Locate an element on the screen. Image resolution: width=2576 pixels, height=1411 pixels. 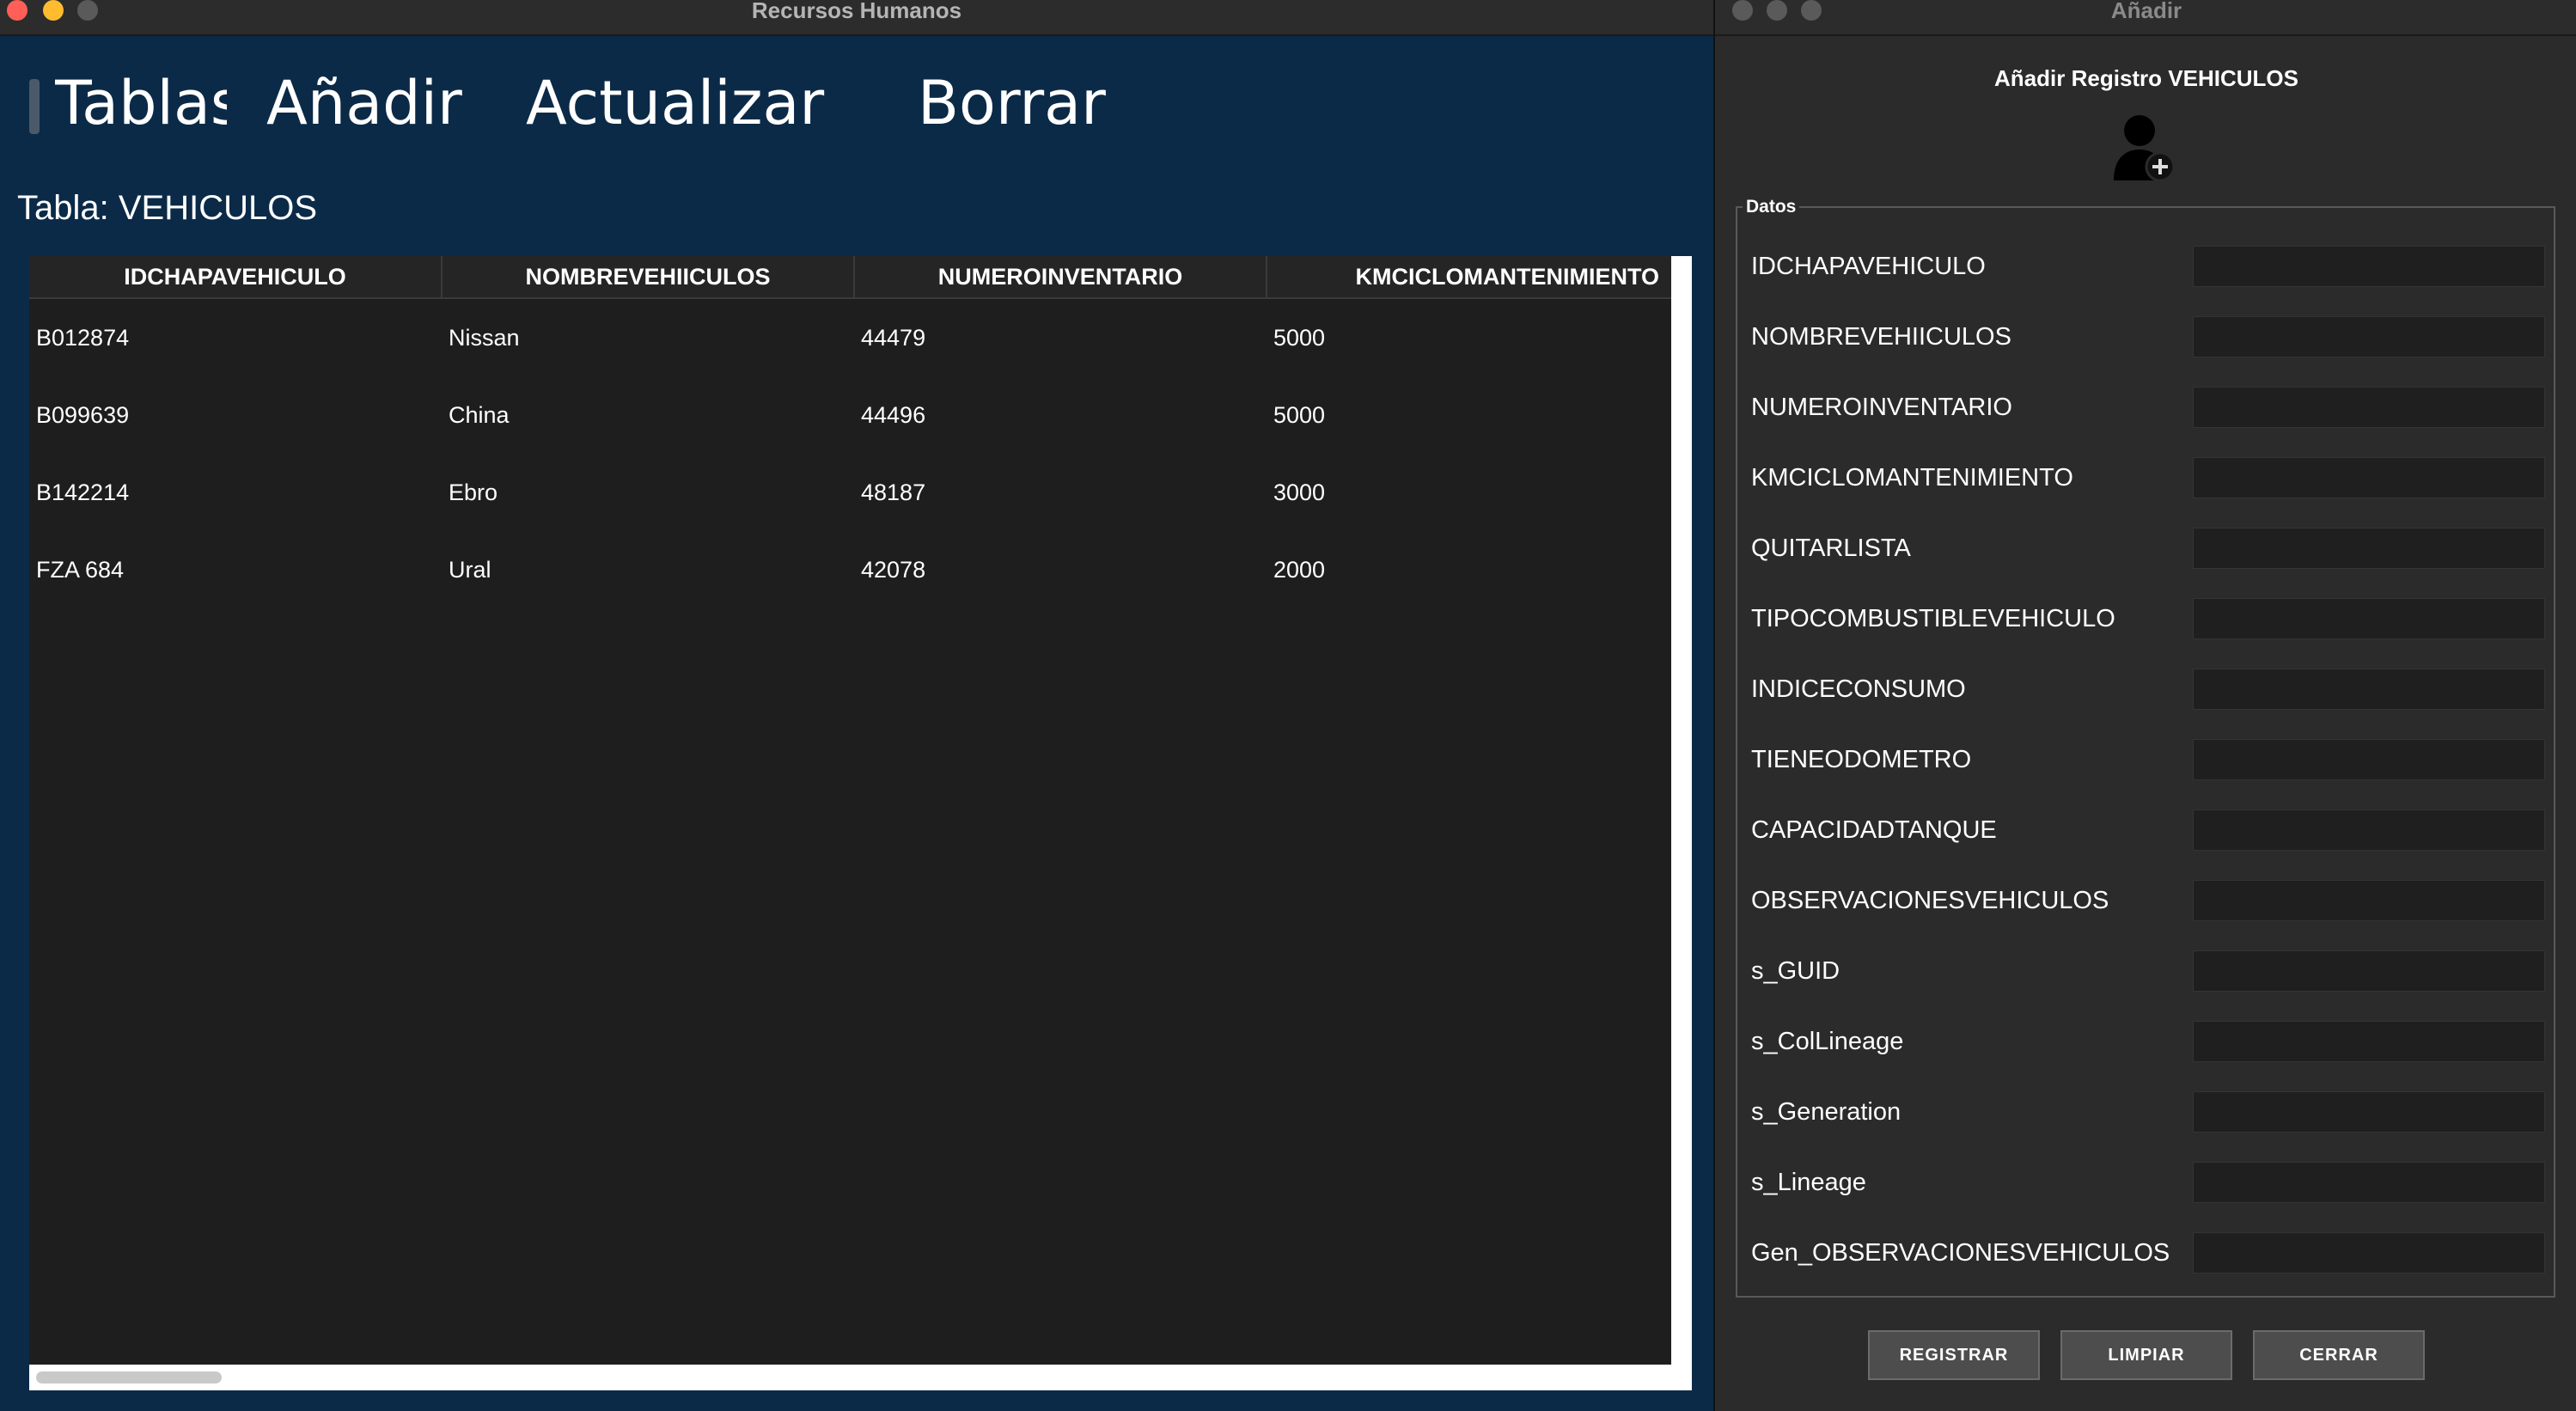
field-label: KMCICLOMANTENIMIENTO is located at coordinates (1912, 478).